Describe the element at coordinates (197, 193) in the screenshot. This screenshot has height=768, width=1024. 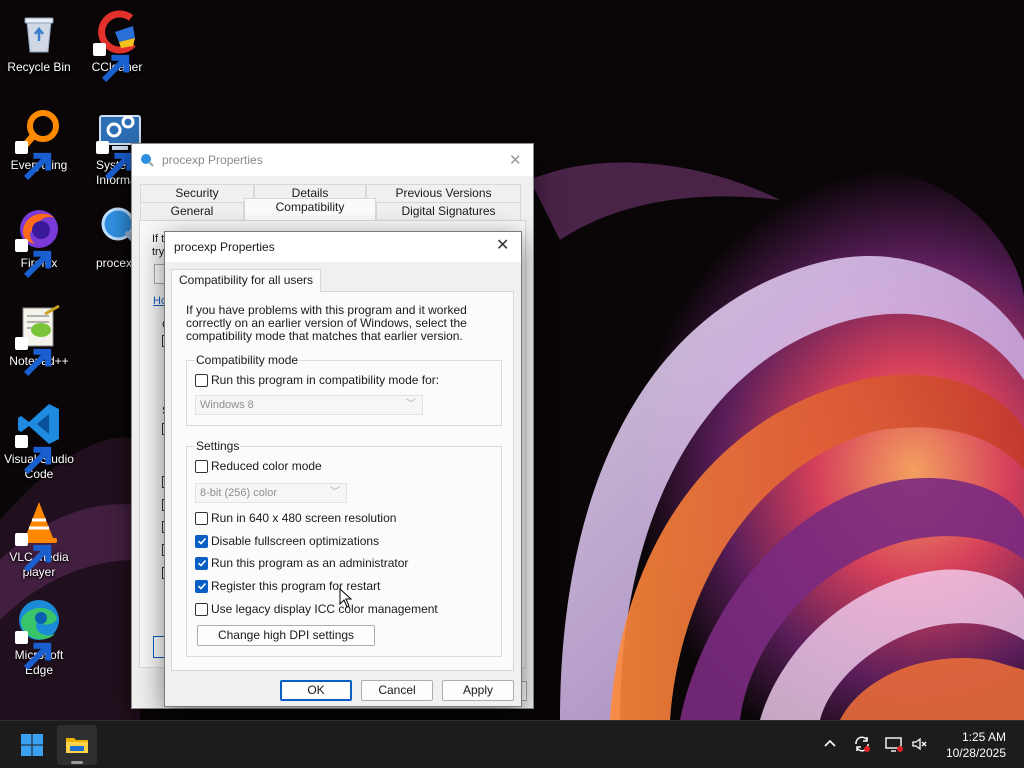
I see `tab-security: Security` at that location.